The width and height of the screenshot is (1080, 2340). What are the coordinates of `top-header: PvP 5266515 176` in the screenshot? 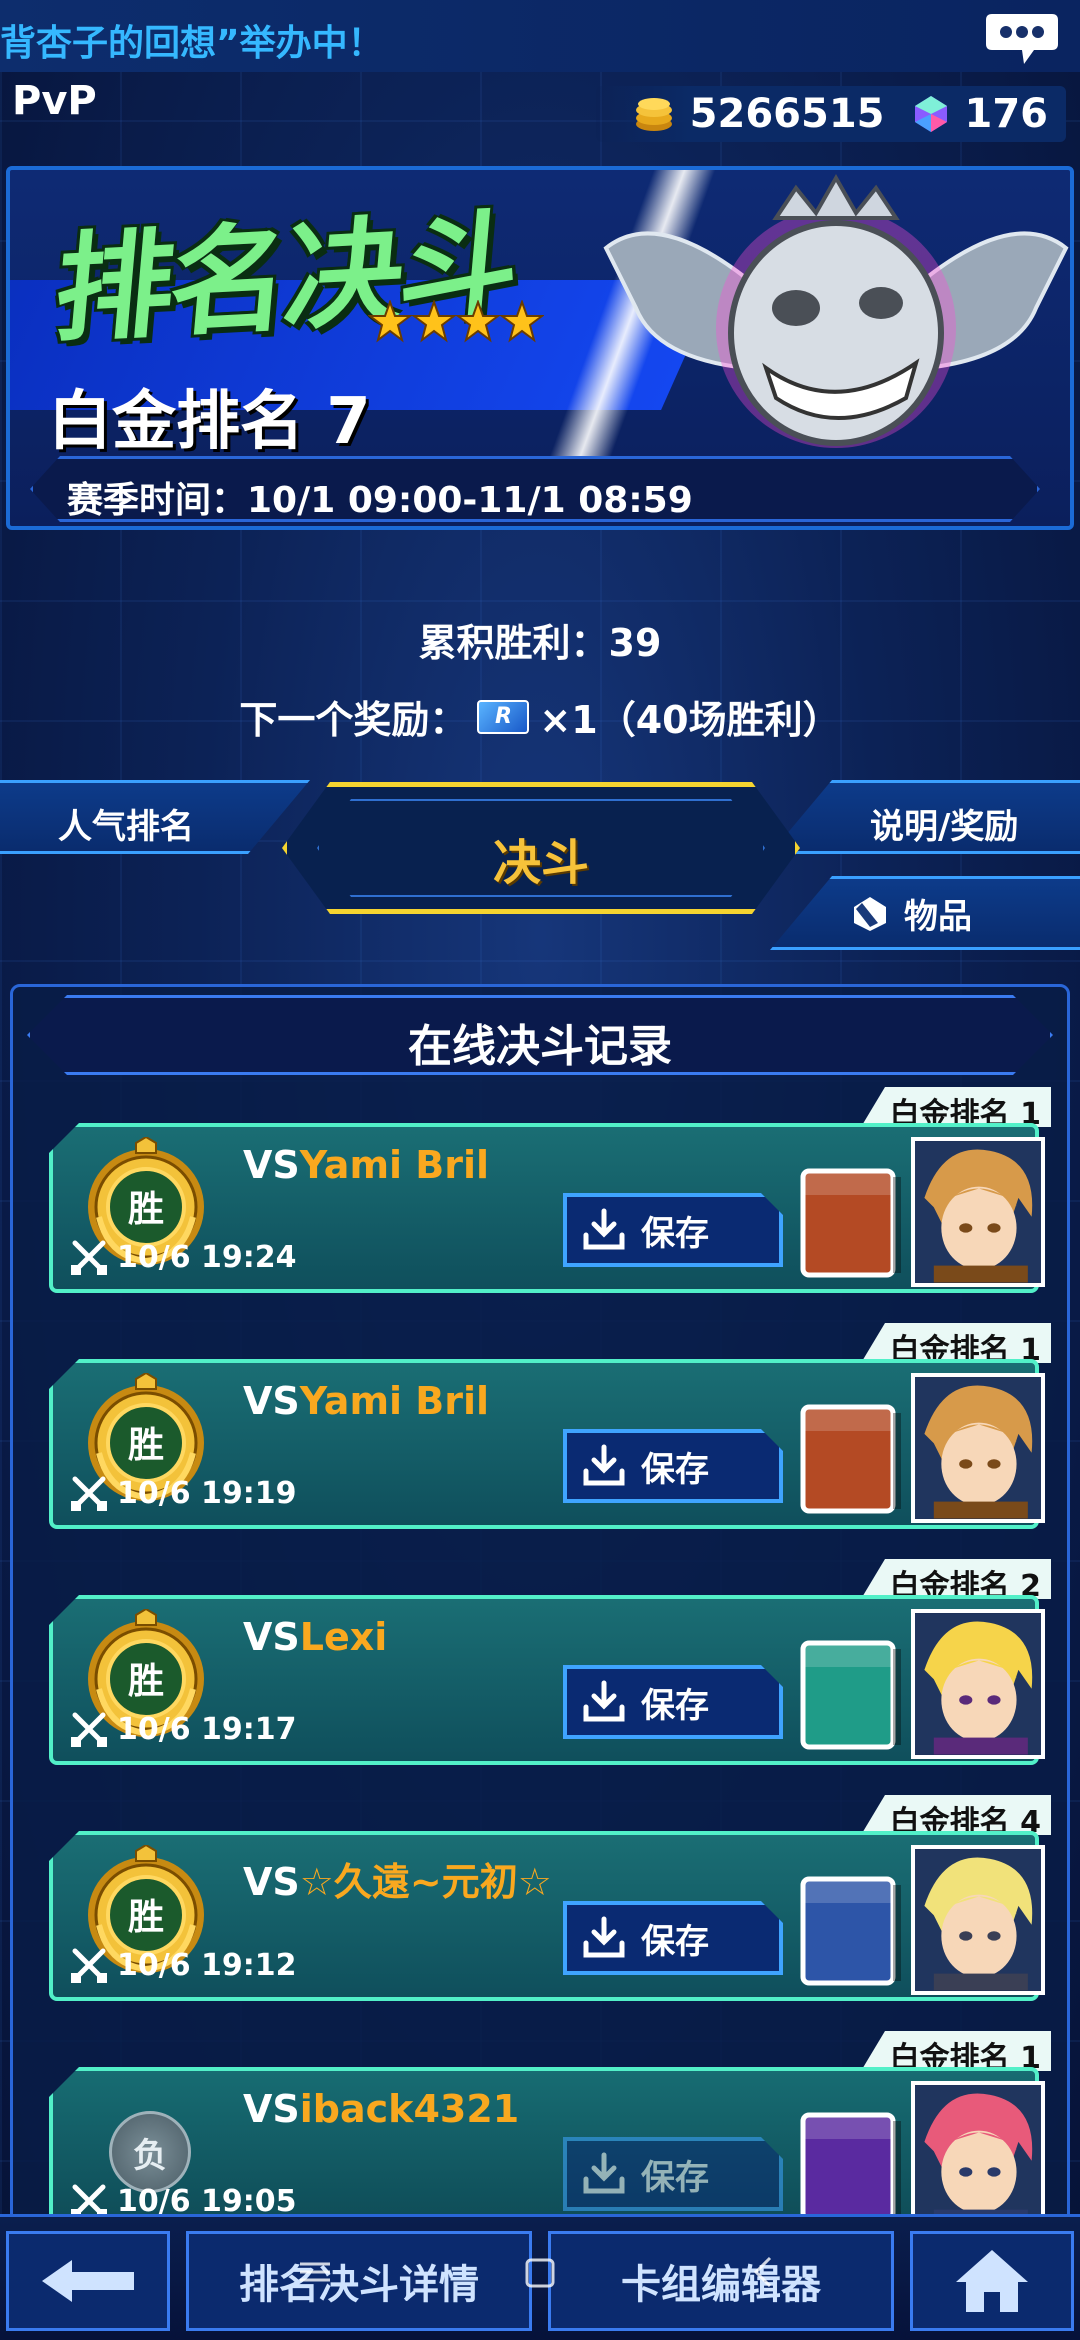 It's located at (540, 110).